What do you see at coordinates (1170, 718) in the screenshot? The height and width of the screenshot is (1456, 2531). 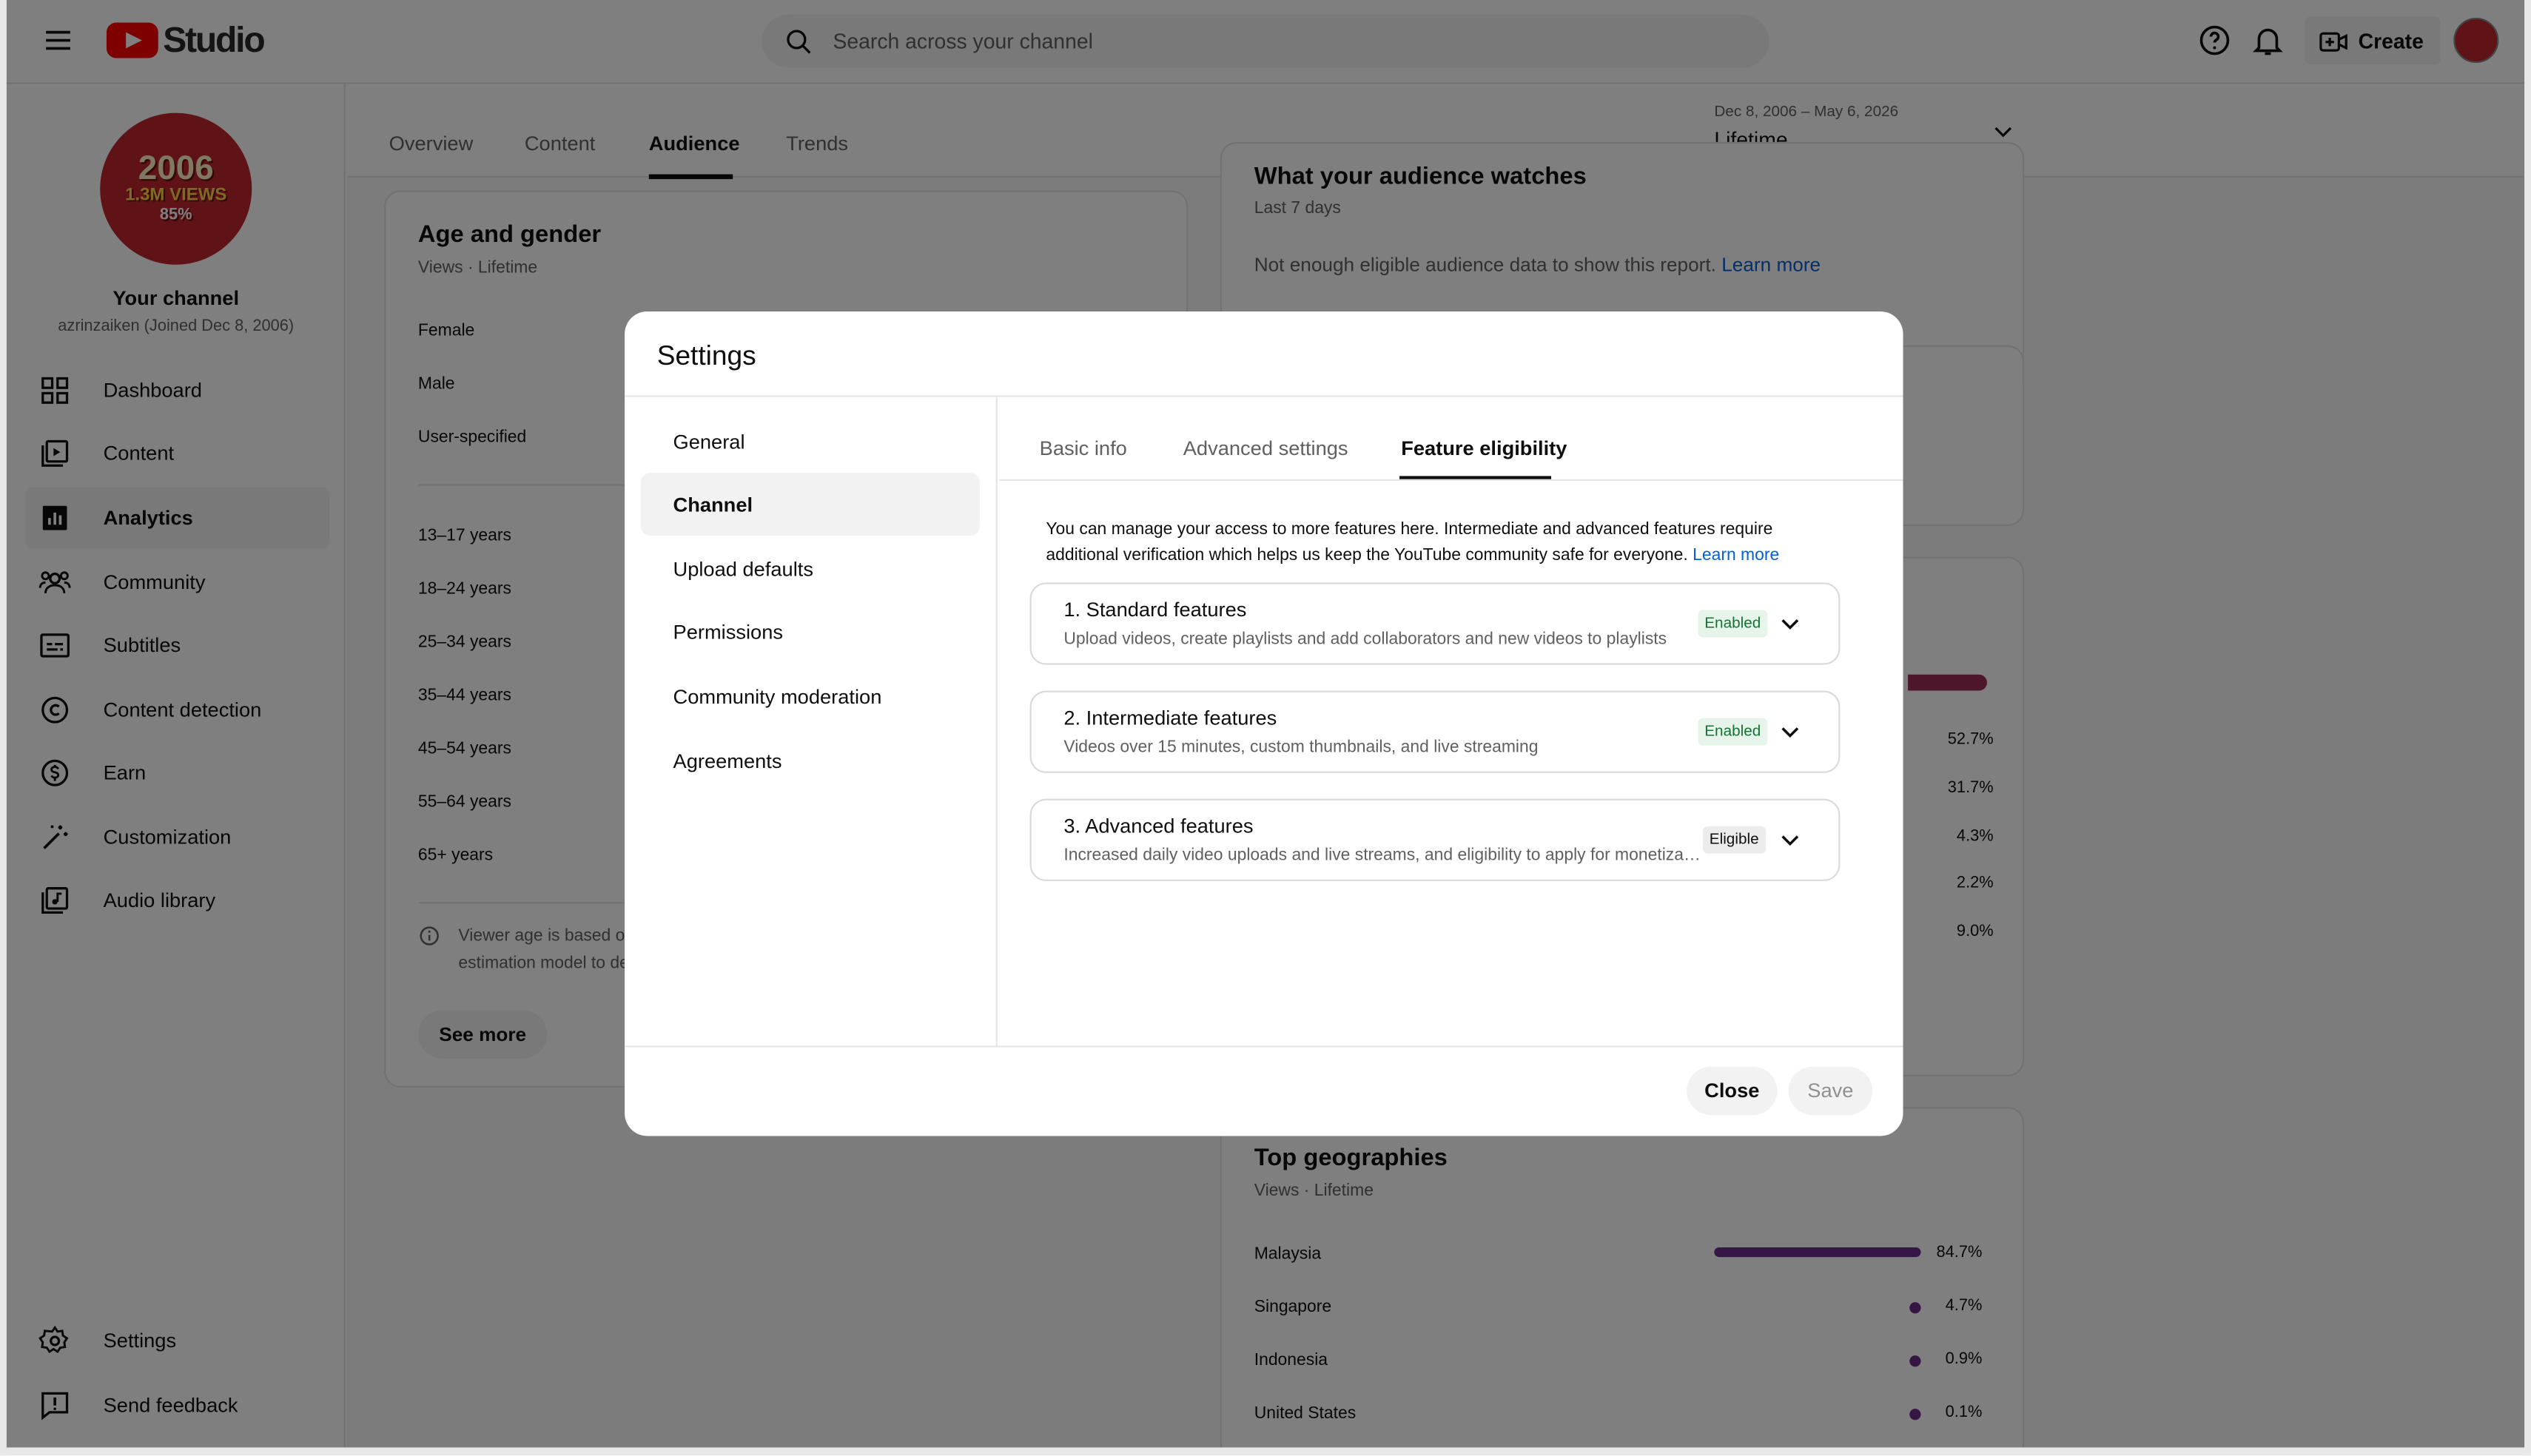 I see `feature-title: 2. Intermediate features` at bounding box center [1170, 718].